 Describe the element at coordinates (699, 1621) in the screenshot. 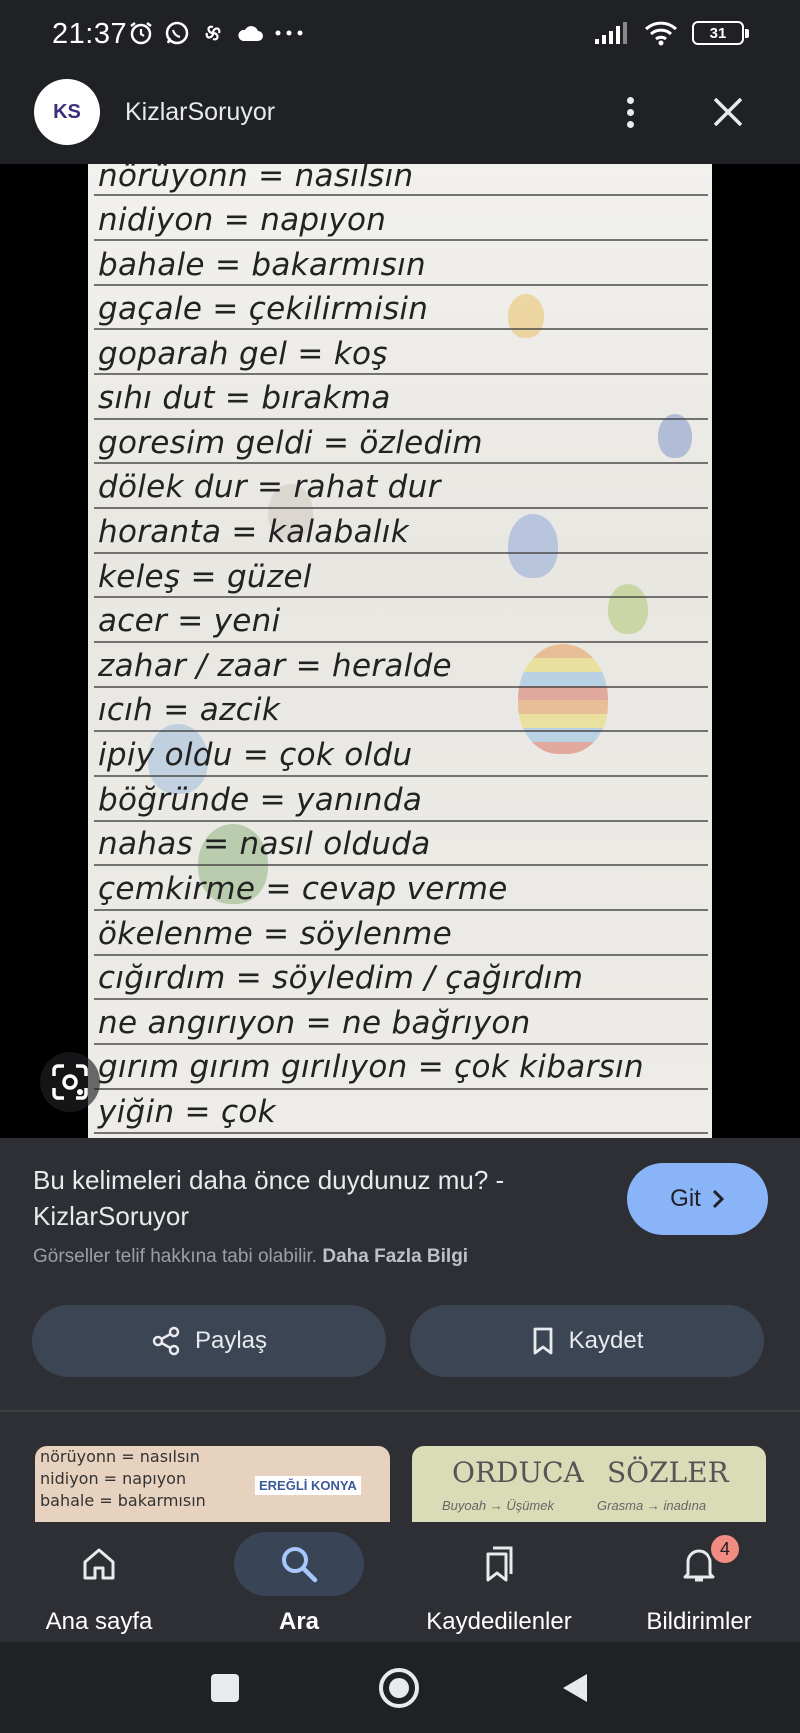

I see `nav-label: Bildirimler` at that location.